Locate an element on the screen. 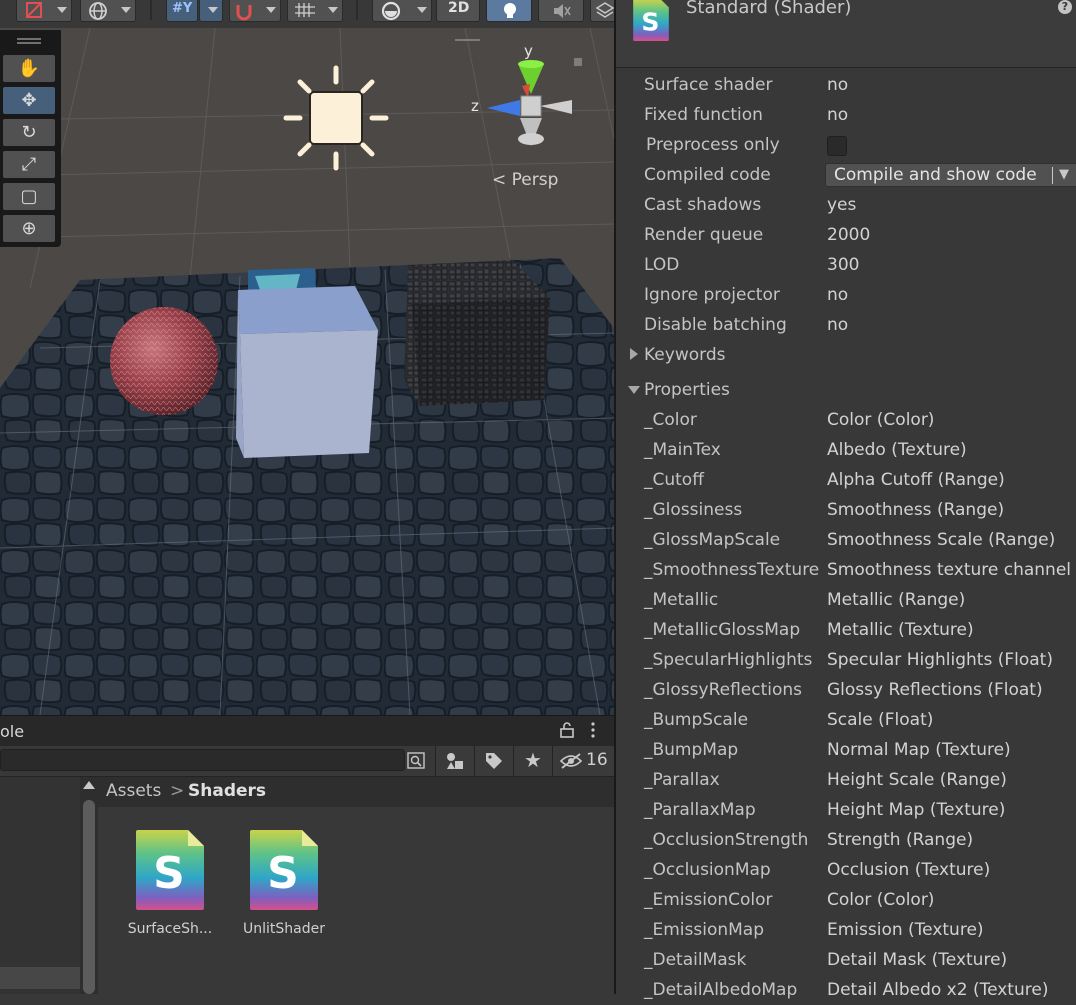 This screenshot has width=1076, height=1005. shading-sphere-icon is located at coordinates (391, 11).